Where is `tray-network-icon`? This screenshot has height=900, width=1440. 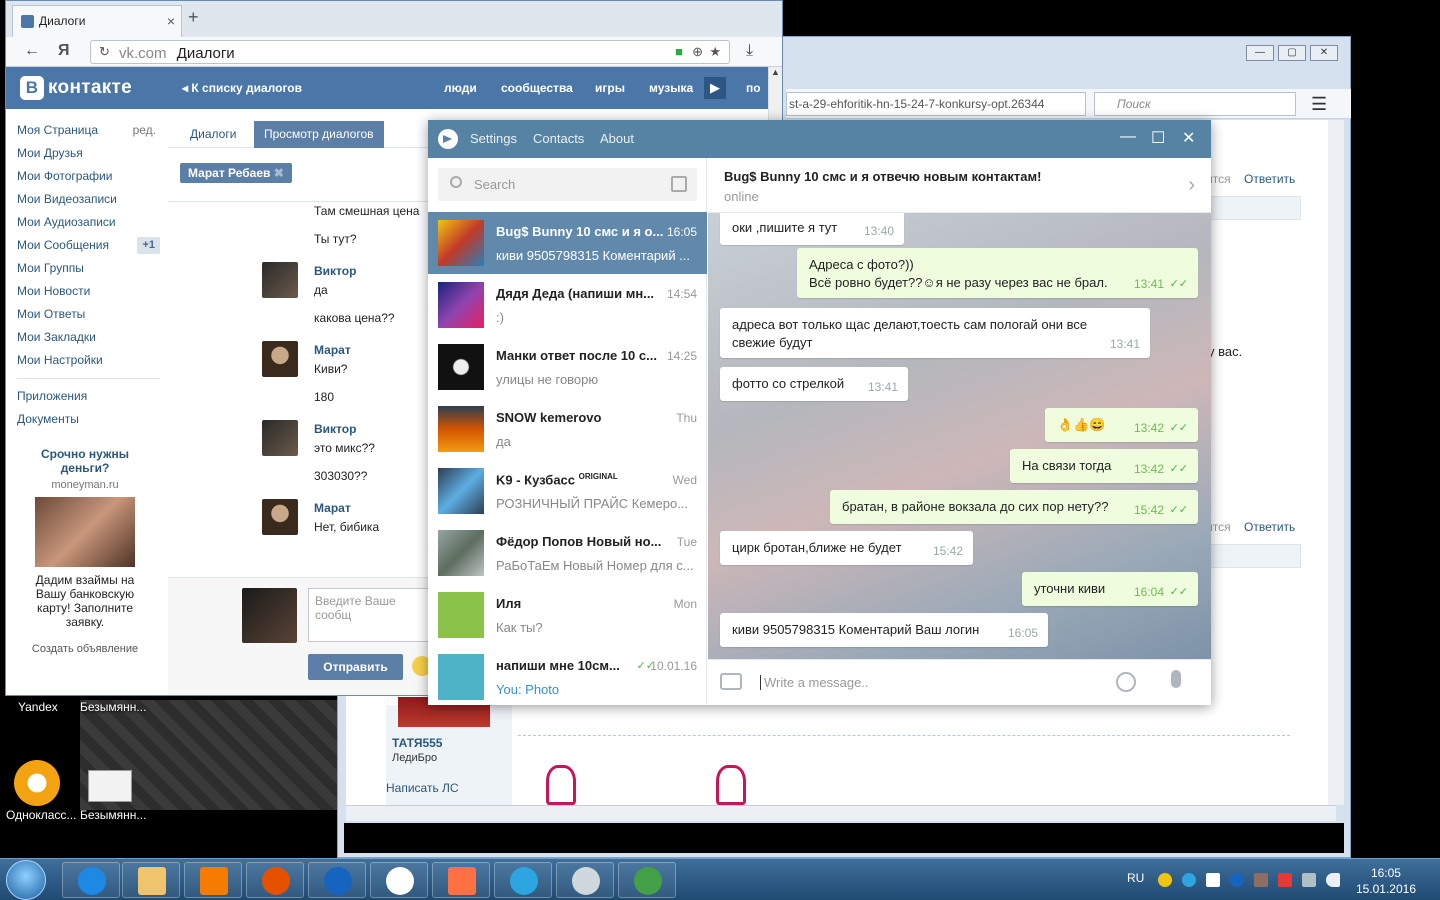 tray-network-icon is located at coordinates (1309, 880).